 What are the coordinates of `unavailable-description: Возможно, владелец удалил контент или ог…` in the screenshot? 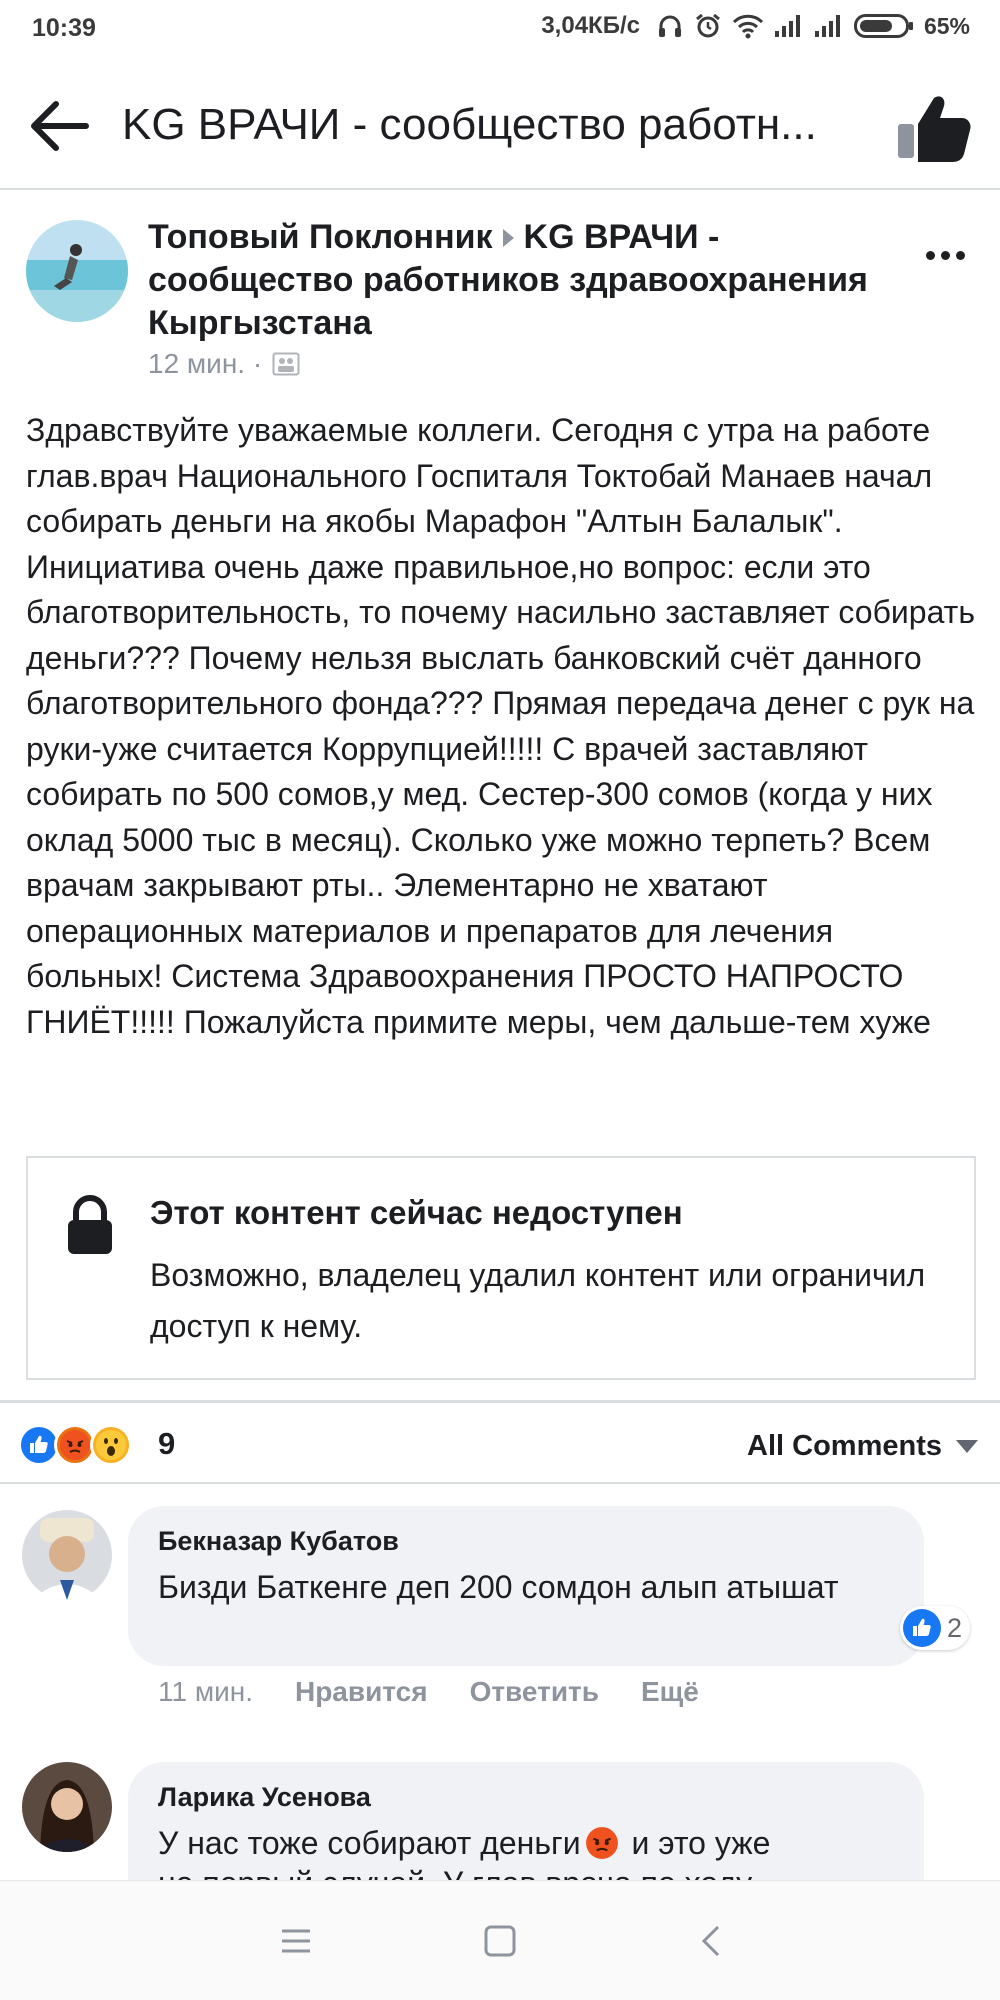 It's located at (538, 1300).